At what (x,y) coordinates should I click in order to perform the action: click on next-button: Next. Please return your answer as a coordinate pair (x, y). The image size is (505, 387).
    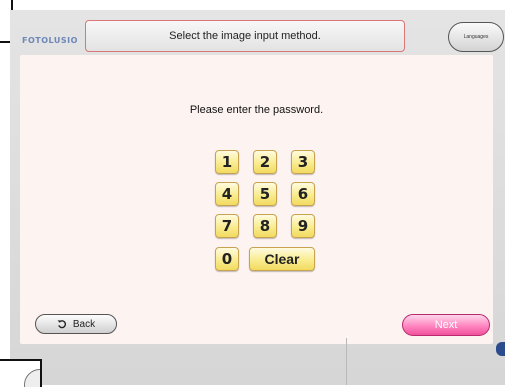
    Looking at the image, I should click on (446, 325).